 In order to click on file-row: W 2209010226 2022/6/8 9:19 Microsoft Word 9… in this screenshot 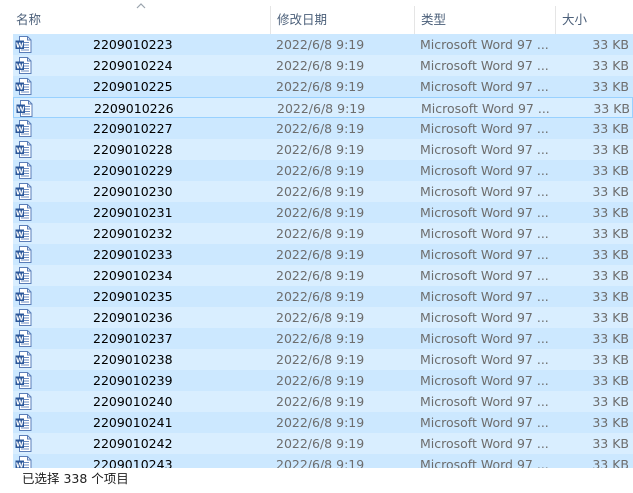, I will do `click(323, 107)`.